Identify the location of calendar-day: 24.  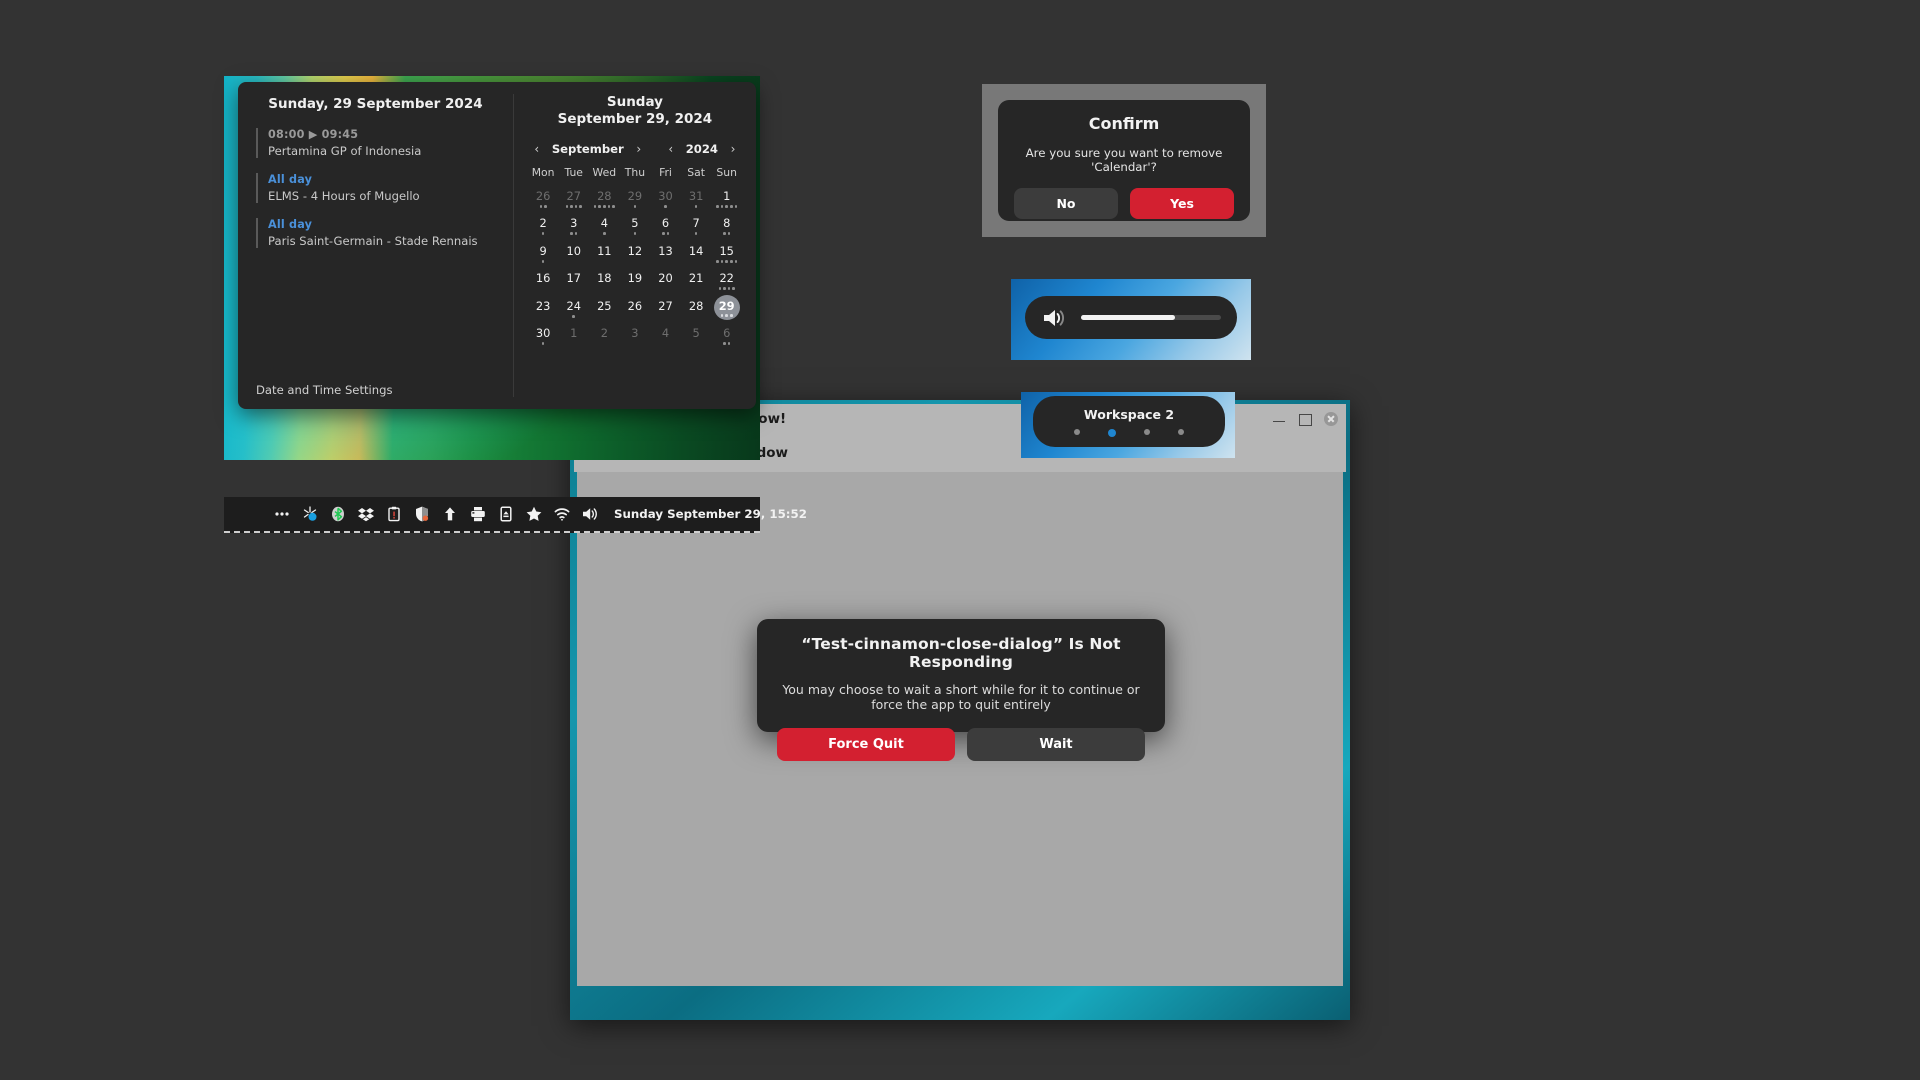
(574, 308).